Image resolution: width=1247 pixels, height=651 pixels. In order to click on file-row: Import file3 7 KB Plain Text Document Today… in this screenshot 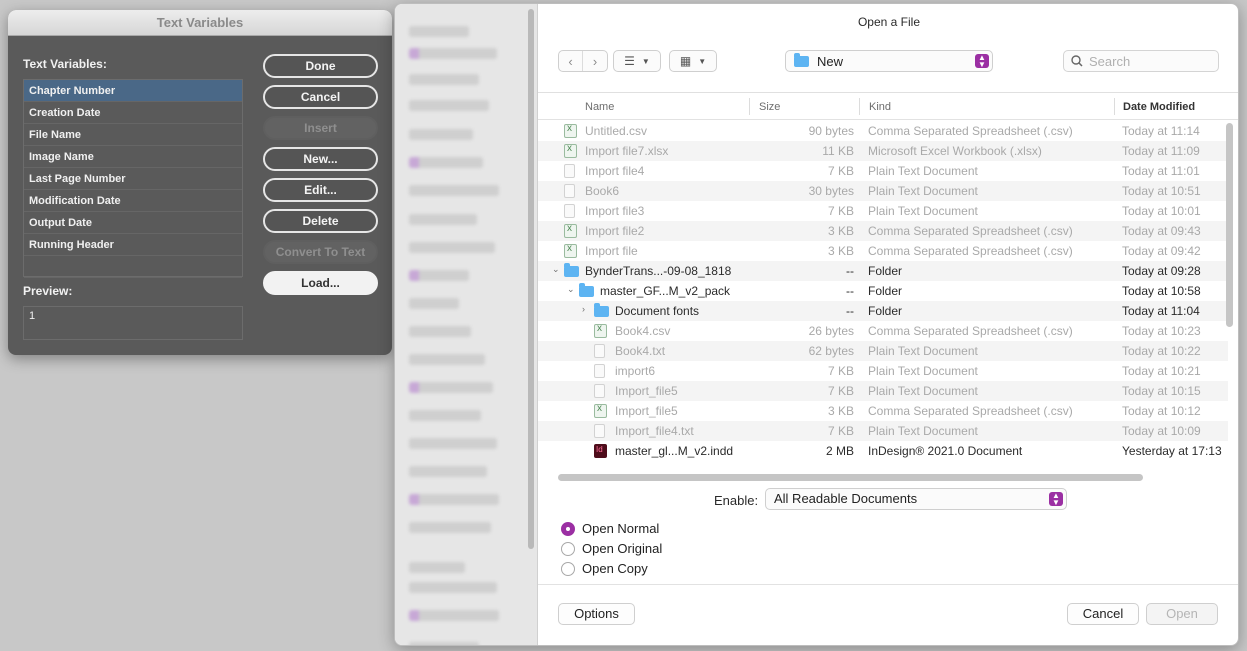, I will do `click(883, 211)`.